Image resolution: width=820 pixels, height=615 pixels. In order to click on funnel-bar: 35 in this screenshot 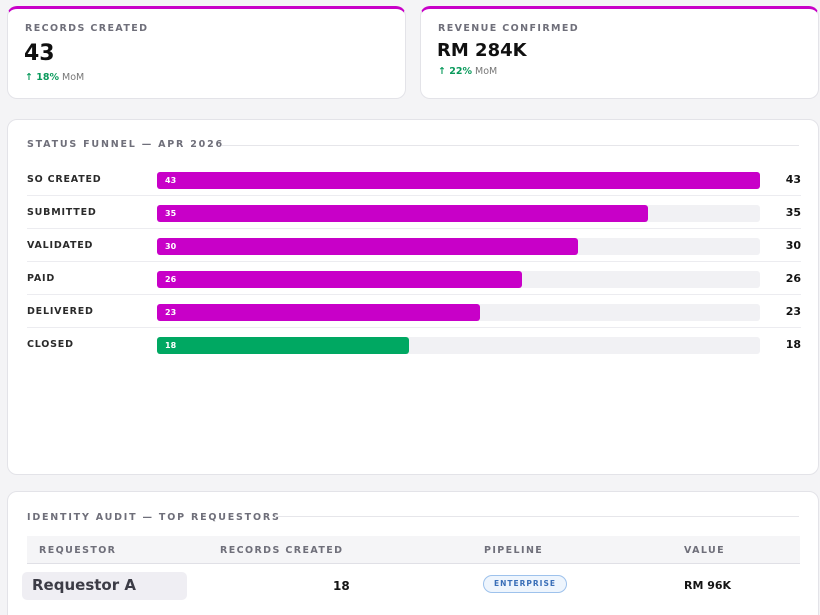, I will do `click(402, 213)`.